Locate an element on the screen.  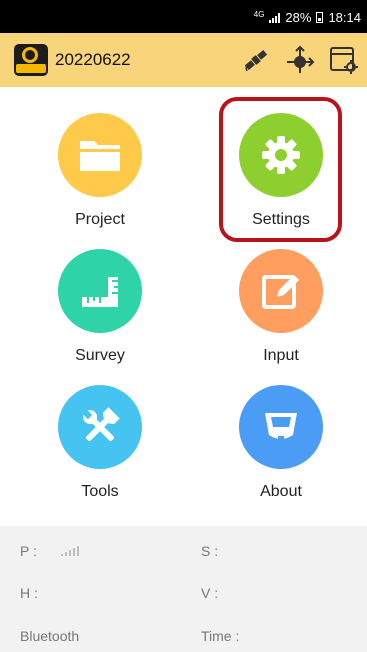
project-circle is located at coordinates (100, 155).